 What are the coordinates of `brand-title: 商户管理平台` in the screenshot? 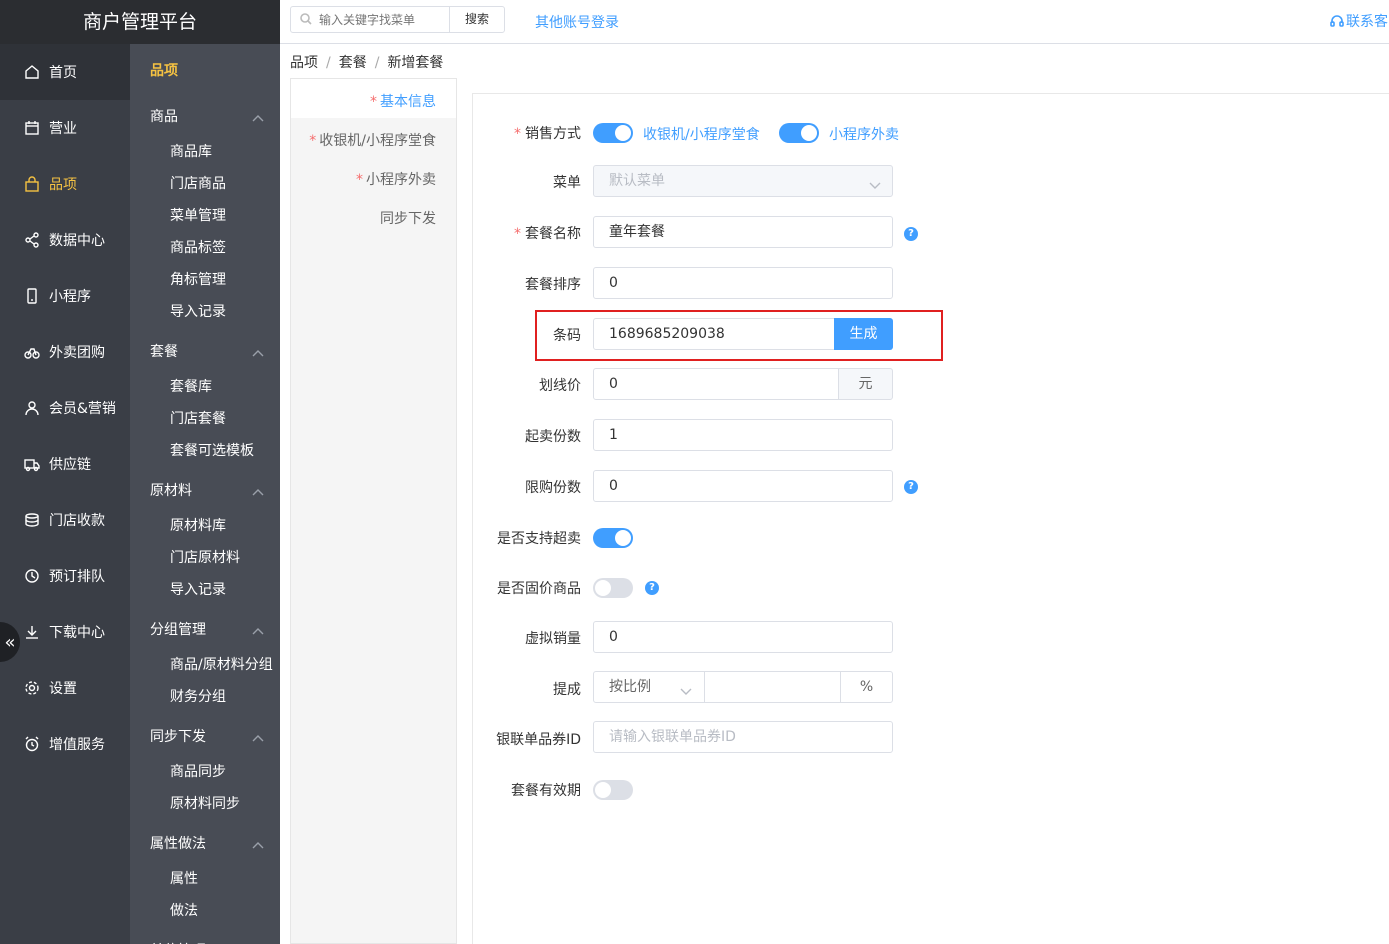 It's located at (140, 22).